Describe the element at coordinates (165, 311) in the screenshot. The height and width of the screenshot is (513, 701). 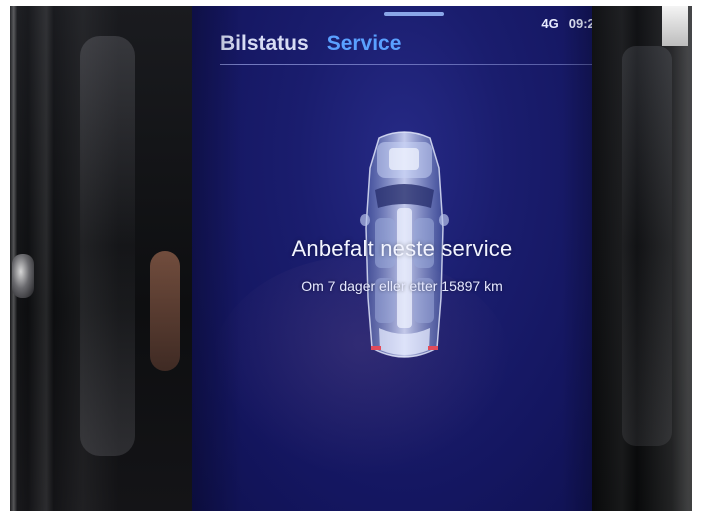
I see `hand-reflection` at that location.